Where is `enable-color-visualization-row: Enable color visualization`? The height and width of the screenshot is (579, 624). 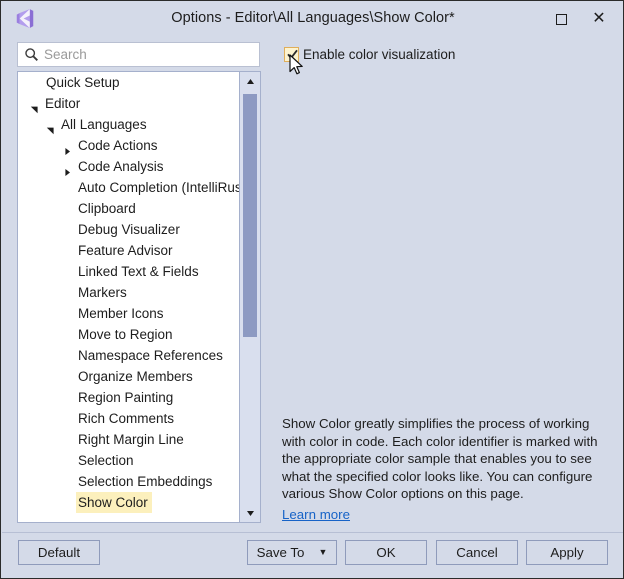
enable-color-visualization-row: Enable color visualization is located at coordinates (369, 54).